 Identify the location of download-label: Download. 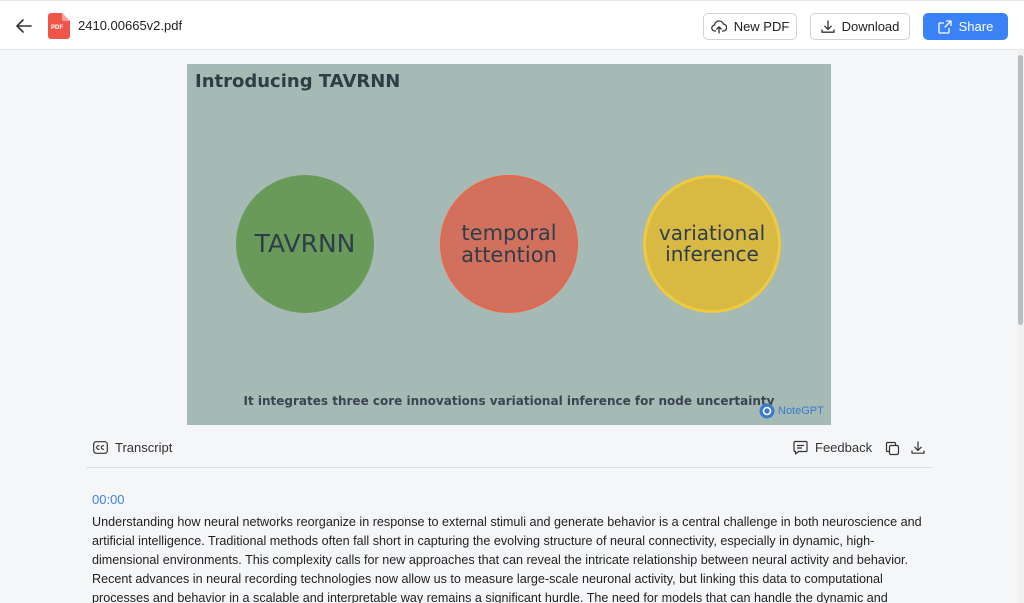
(870, 26).